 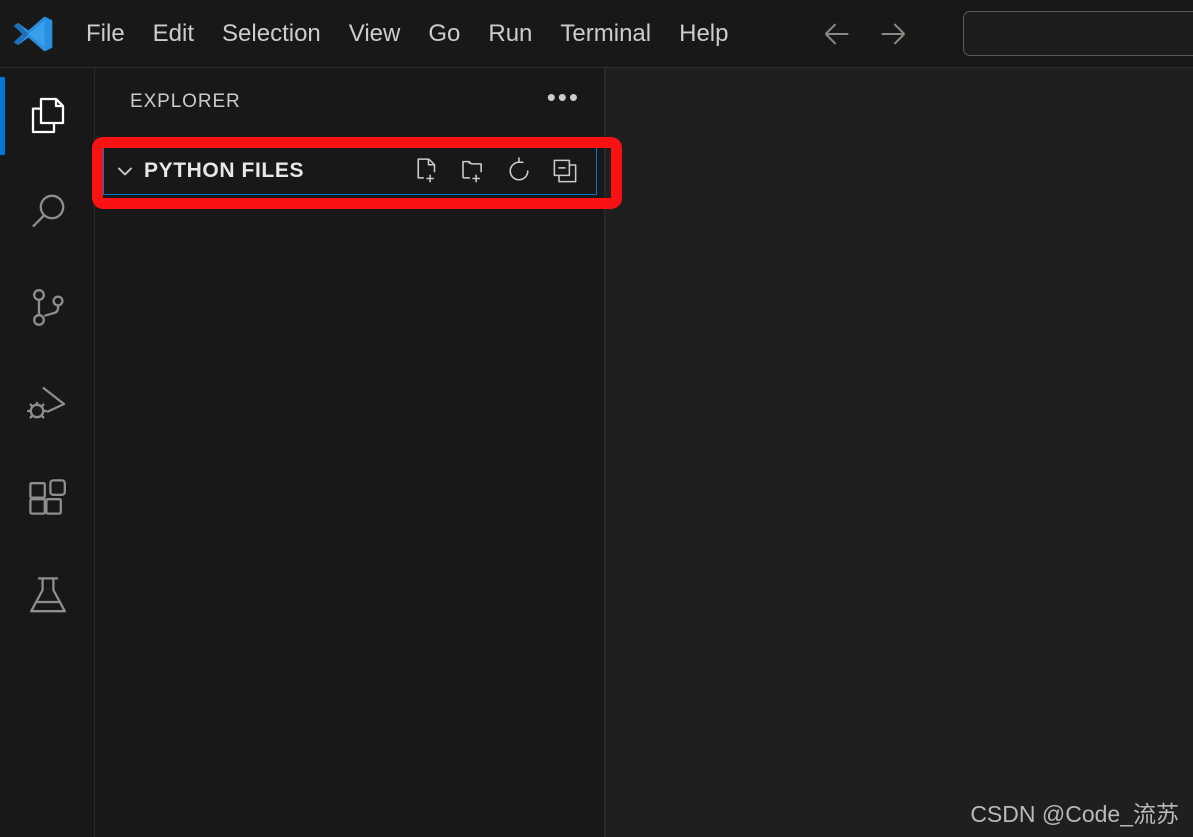 What do you see at coordinates (47, 212) in the screenshot?
I see `activity-item-search` at bounding box center [47, 212].